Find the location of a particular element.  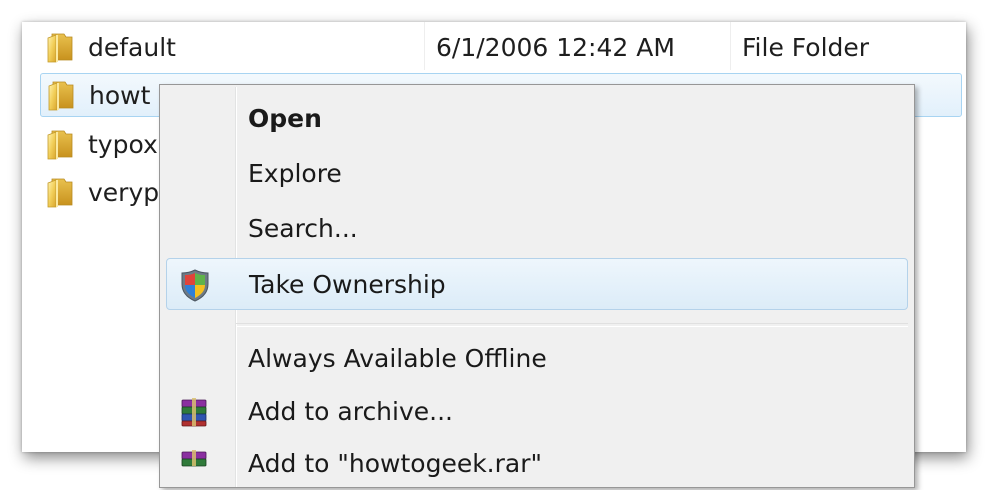

menu-item-label: Take Ownership is located at coordinates (347, 284).